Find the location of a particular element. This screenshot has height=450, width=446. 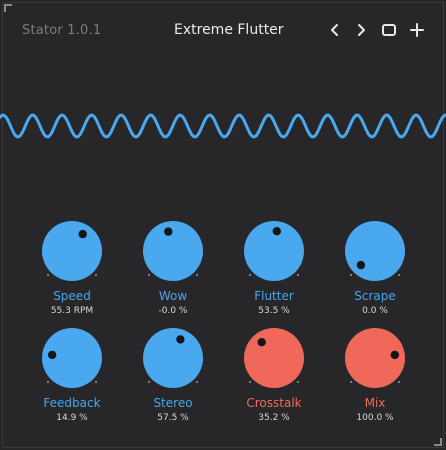

plus-icon is located at coordinates (417, 30).